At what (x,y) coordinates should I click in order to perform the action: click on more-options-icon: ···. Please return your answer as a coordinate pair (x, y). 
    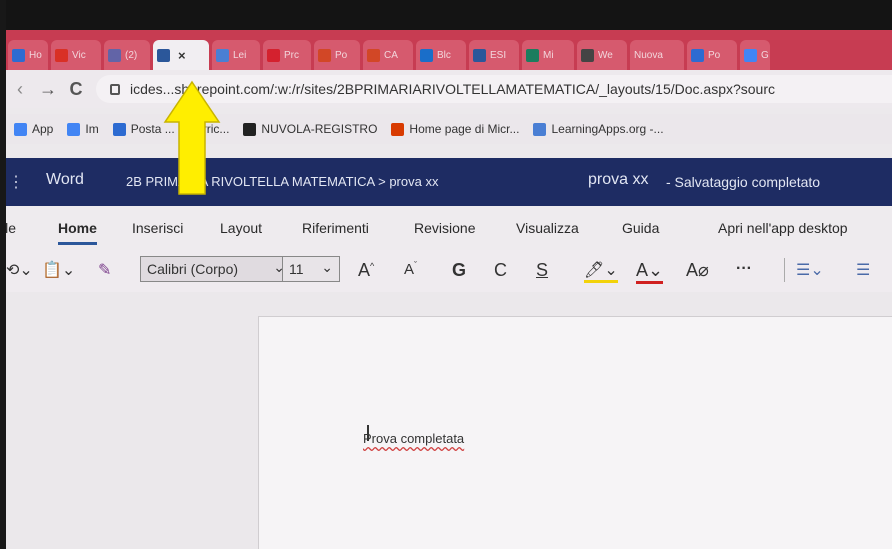
    Looking at the image, I should click on (744, 269).